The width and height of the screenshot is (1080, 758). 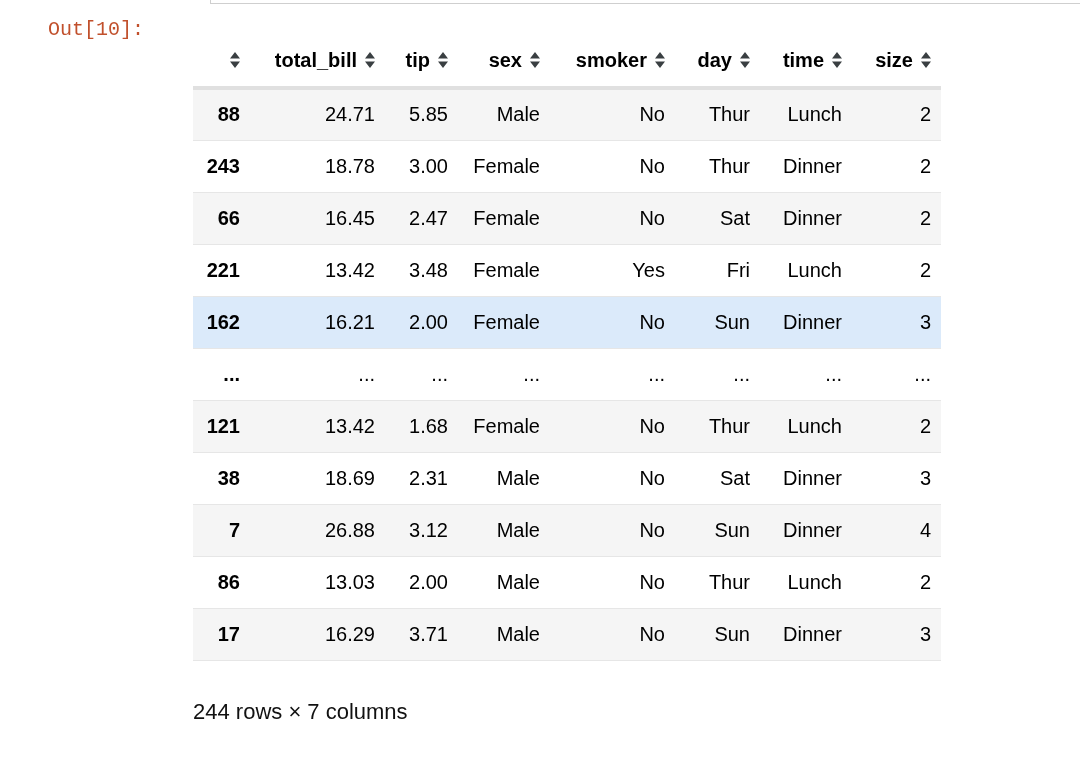 What do you see at coordinates (611, 60) in the screenshot?
I see `column-header: smoker` at bounding box center [611, 60].